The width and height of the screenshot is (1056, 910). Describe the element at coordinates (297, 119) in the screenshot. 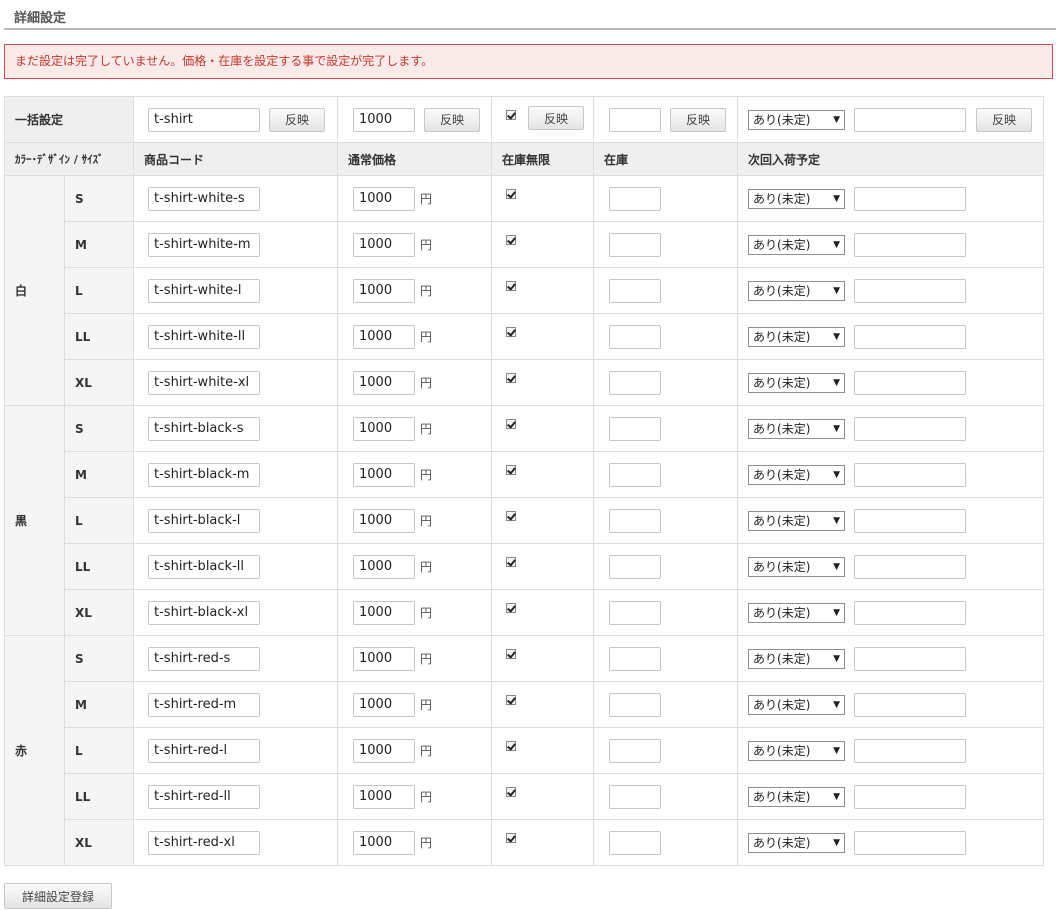

I see `bulk-code-apply-button: 反映` at that location.